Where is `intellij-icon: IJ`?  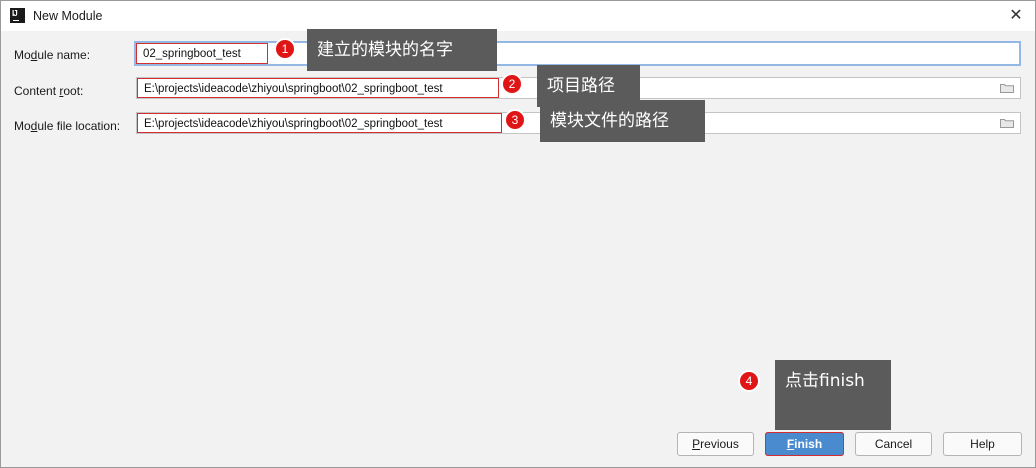 intellij-icon: IJ is located at coordinates (17, 15).